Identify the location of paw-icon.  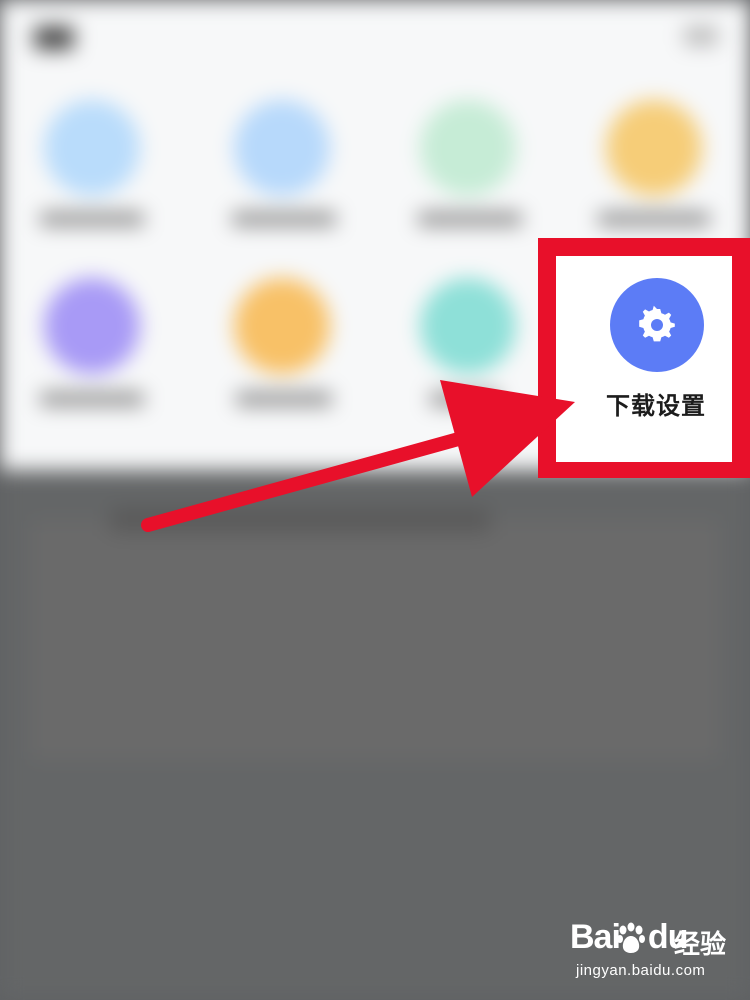
(631, 937).